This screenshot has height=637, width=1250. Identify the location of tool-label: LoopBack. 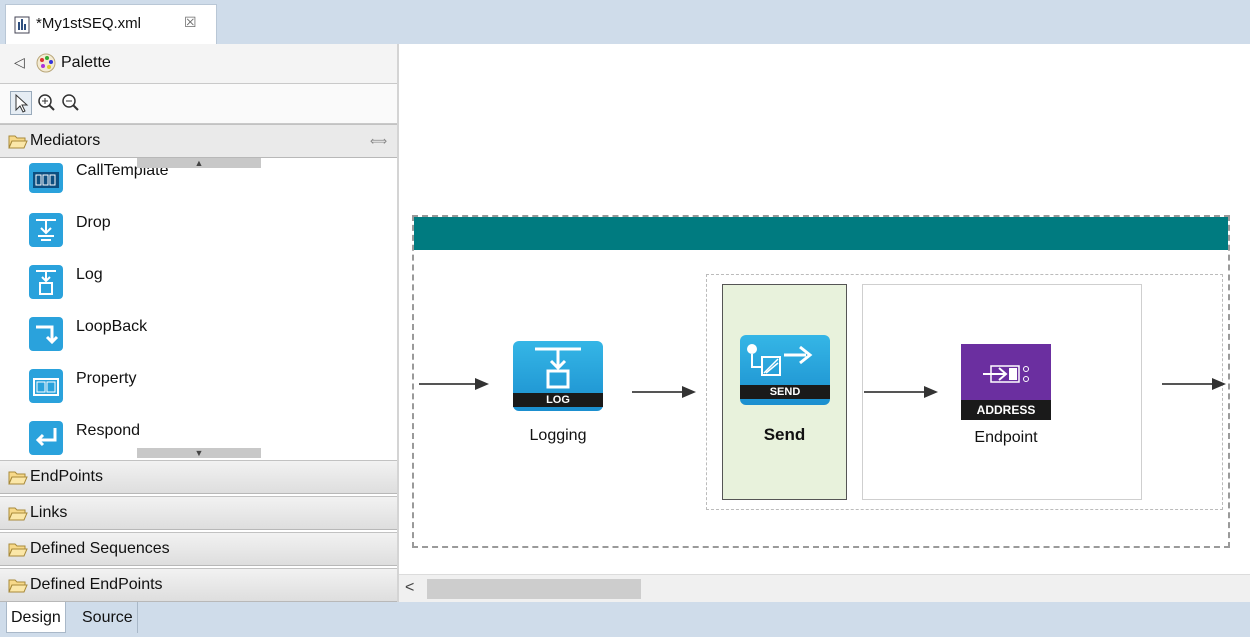
(112, 326).